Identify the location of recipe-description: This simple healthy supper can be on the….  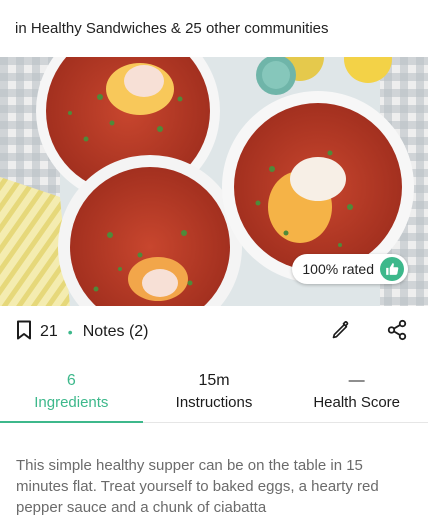
(197, 486).